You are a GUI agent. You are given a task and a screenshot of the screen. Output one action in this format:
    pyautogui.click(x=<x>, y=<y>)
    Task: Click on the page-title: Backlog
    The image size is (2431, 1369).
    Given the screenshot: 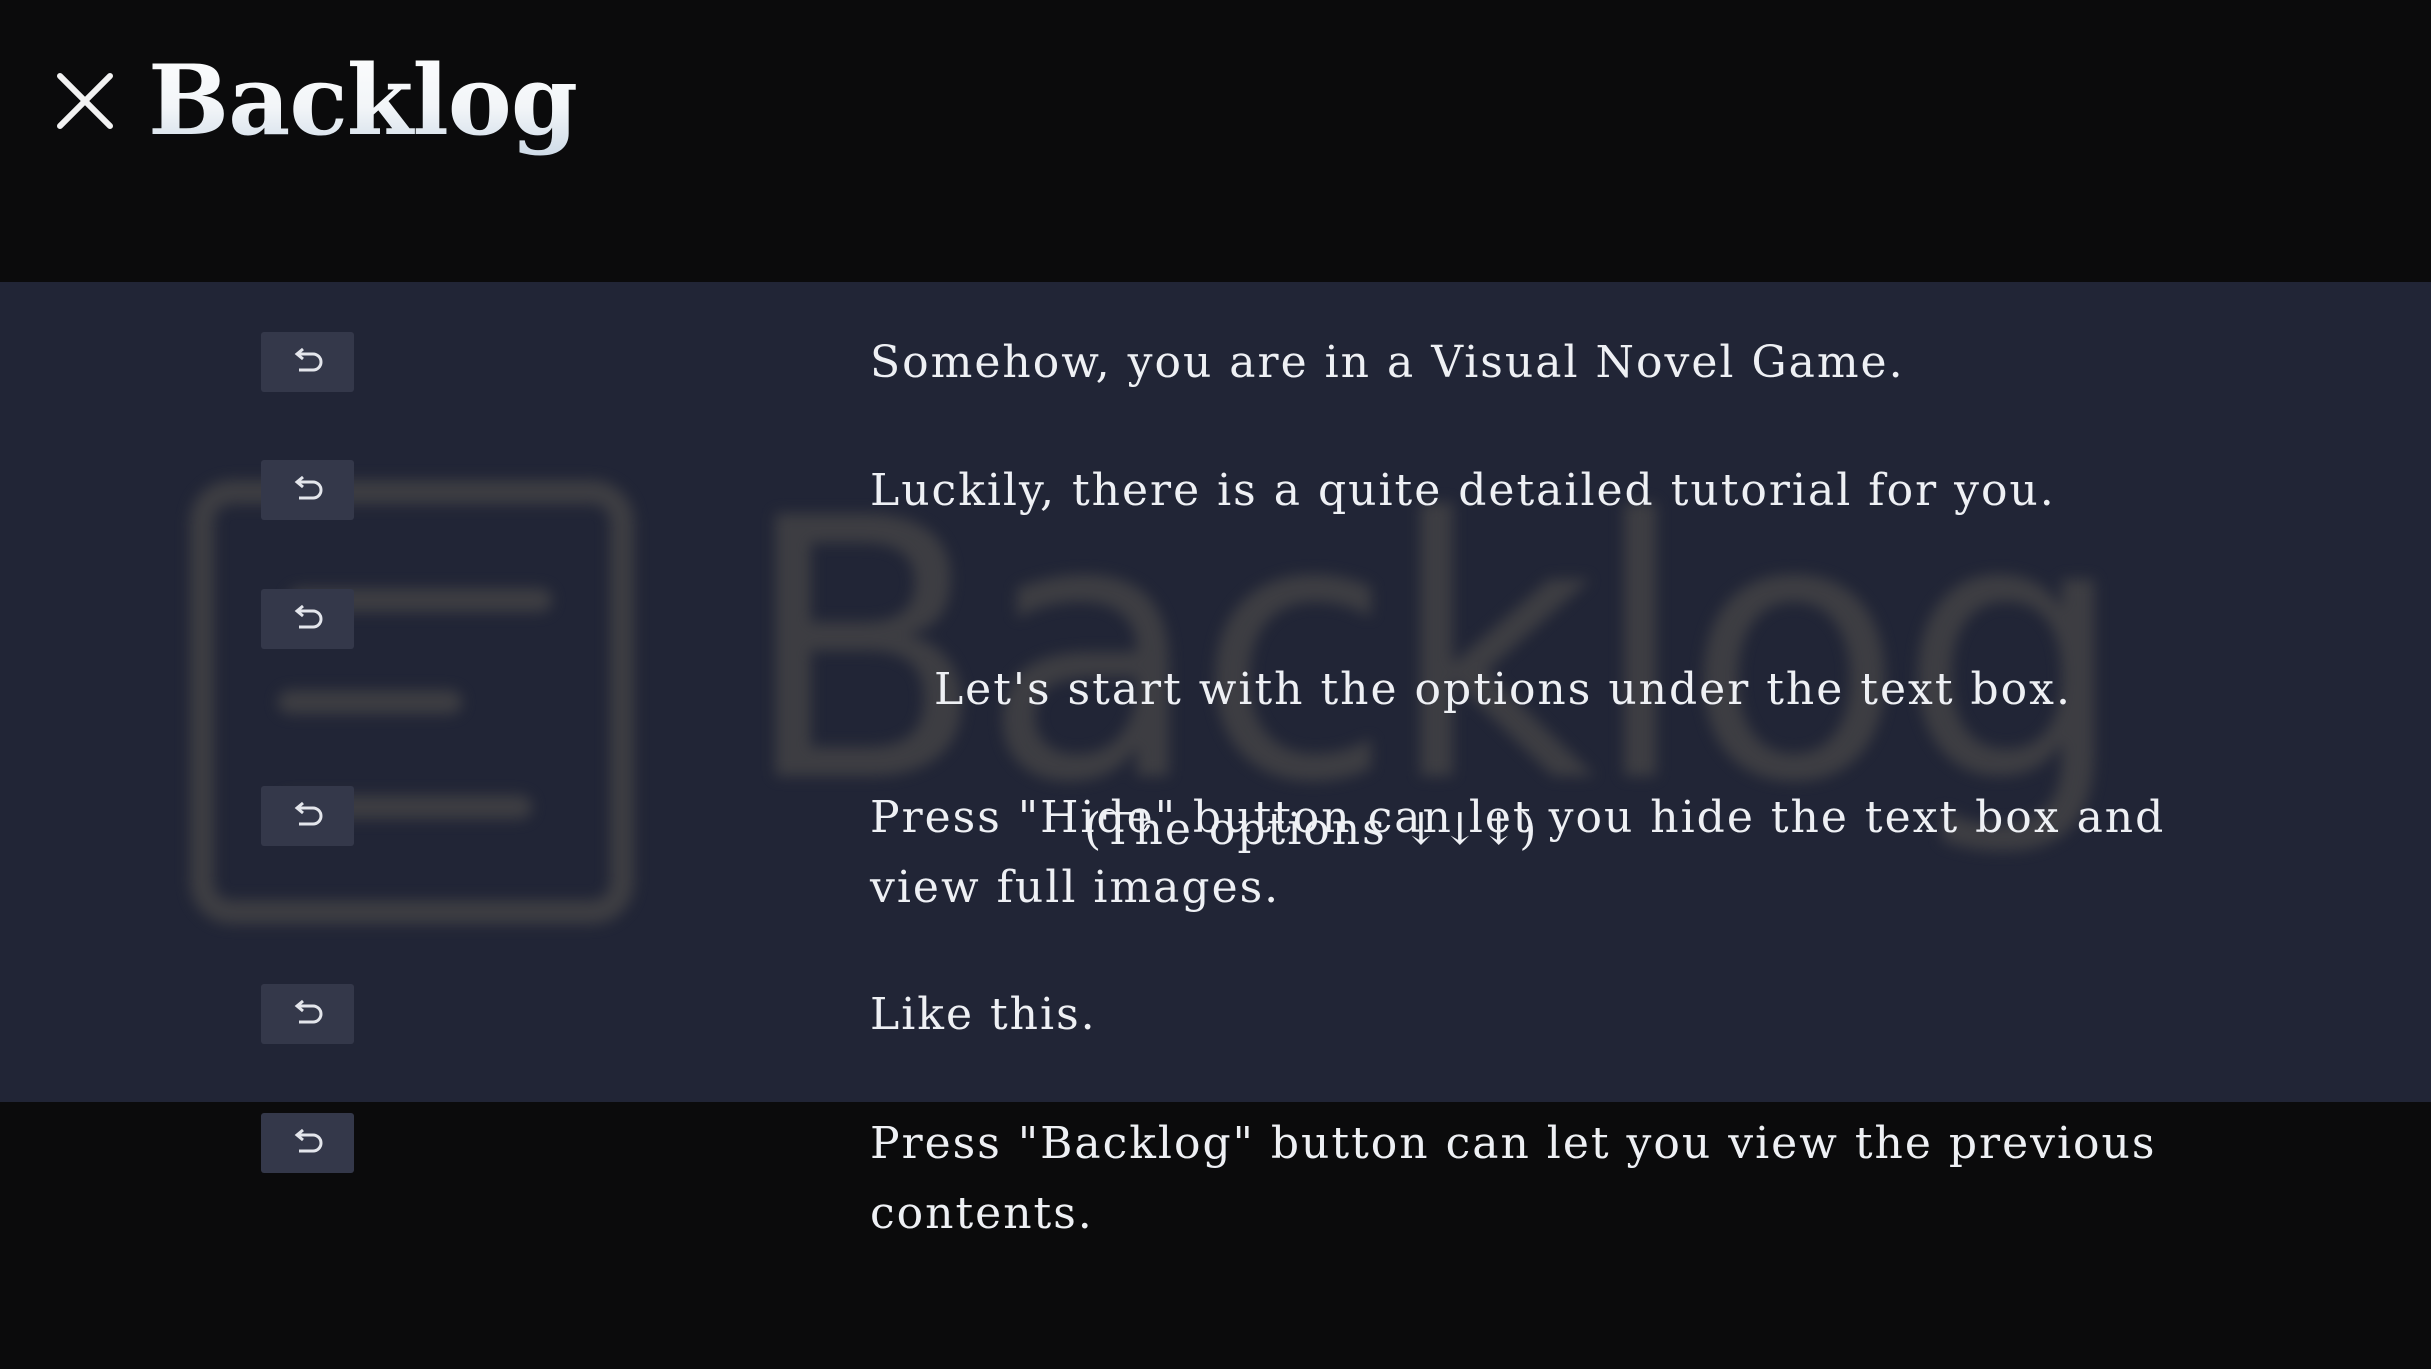 What is the action you would take?
    pyautogui.click(x=363, y=101)
    